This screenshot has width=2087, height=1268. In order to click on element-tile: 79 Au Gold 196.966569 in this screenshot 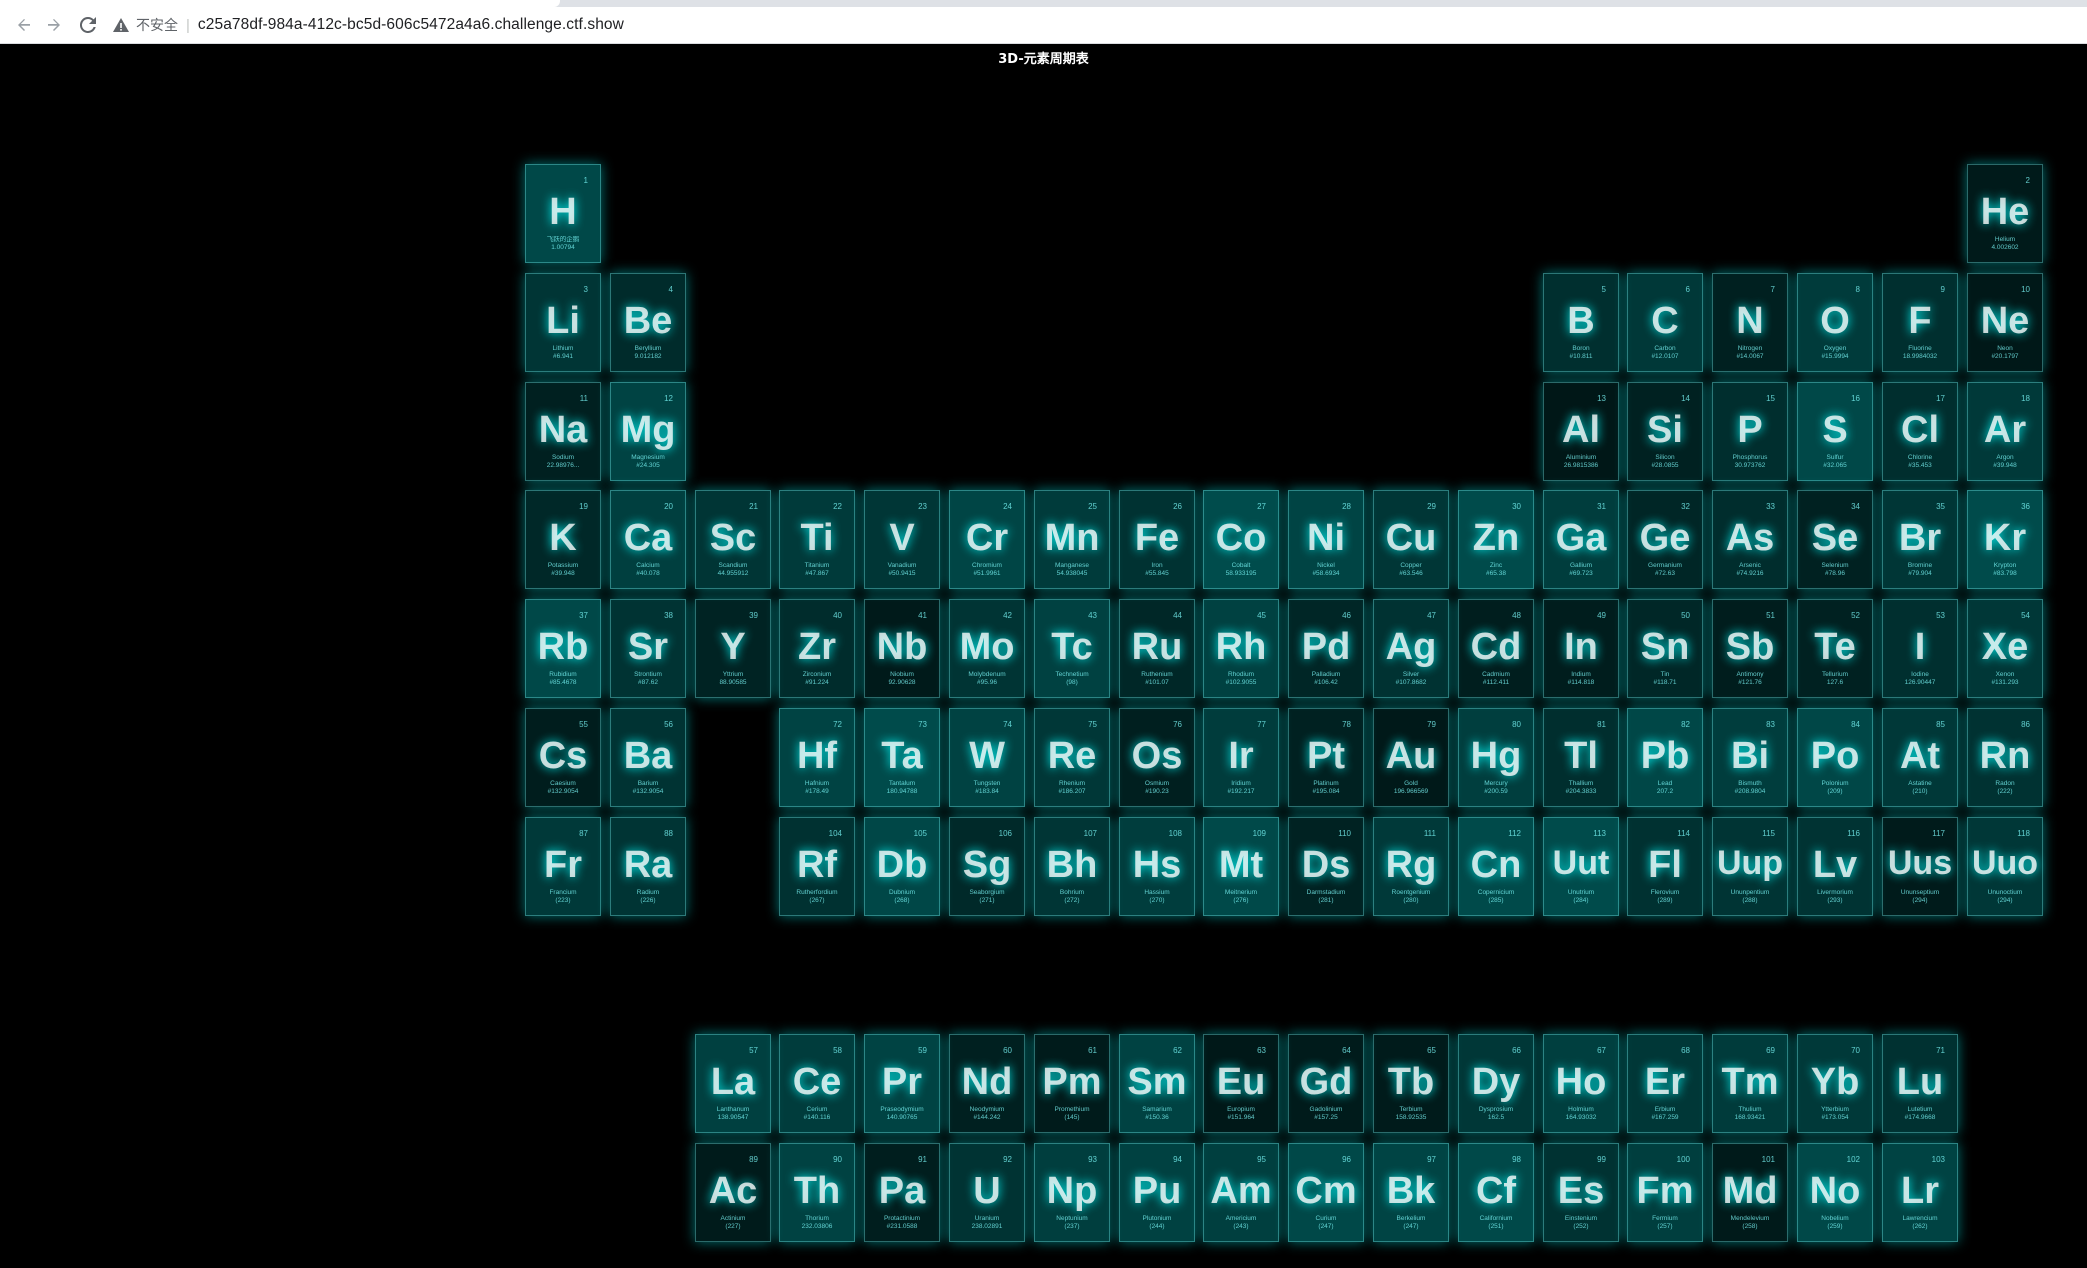, I will do `click(1411, 757)`.